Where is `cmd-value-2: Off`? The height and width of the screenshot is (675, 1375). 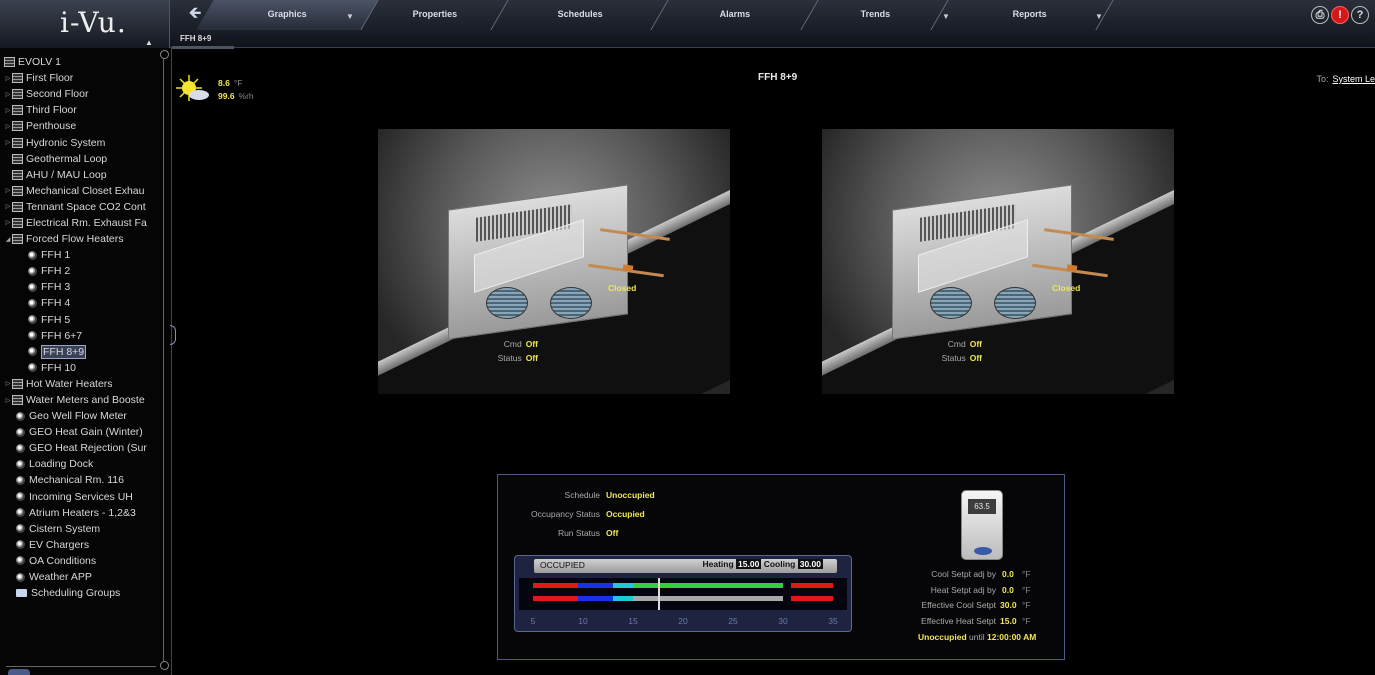
cmd-value-2: Off is located at coordinates (976, 344).